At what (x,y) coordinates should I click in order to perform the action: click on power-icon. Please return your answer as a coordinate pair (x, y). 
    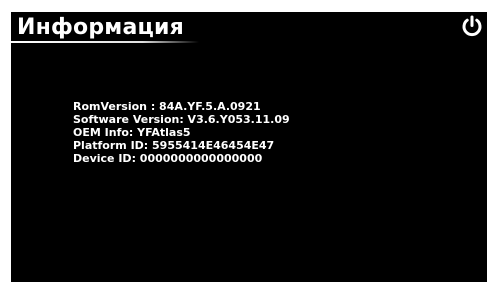
    Looking at the image, I should click on (472, 26).